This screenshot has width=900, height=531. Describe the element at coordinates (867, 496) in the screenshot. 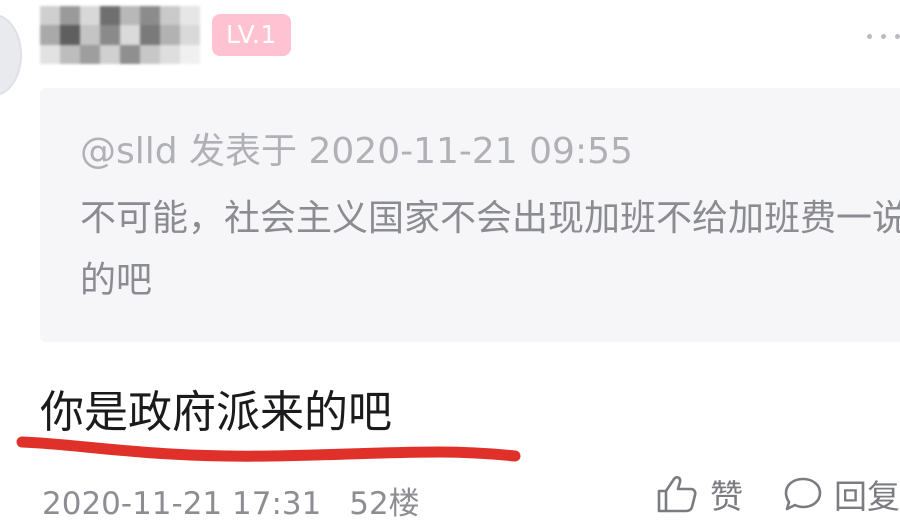

I see `reply-label: 回复` at that location.